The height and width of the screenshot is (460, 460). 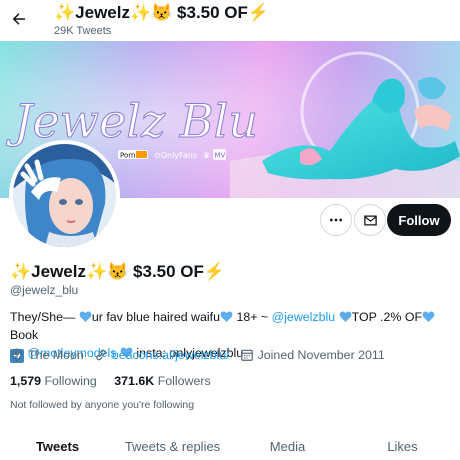 I want to click on followers-count: 371.6K, so click(x=134, y=381).